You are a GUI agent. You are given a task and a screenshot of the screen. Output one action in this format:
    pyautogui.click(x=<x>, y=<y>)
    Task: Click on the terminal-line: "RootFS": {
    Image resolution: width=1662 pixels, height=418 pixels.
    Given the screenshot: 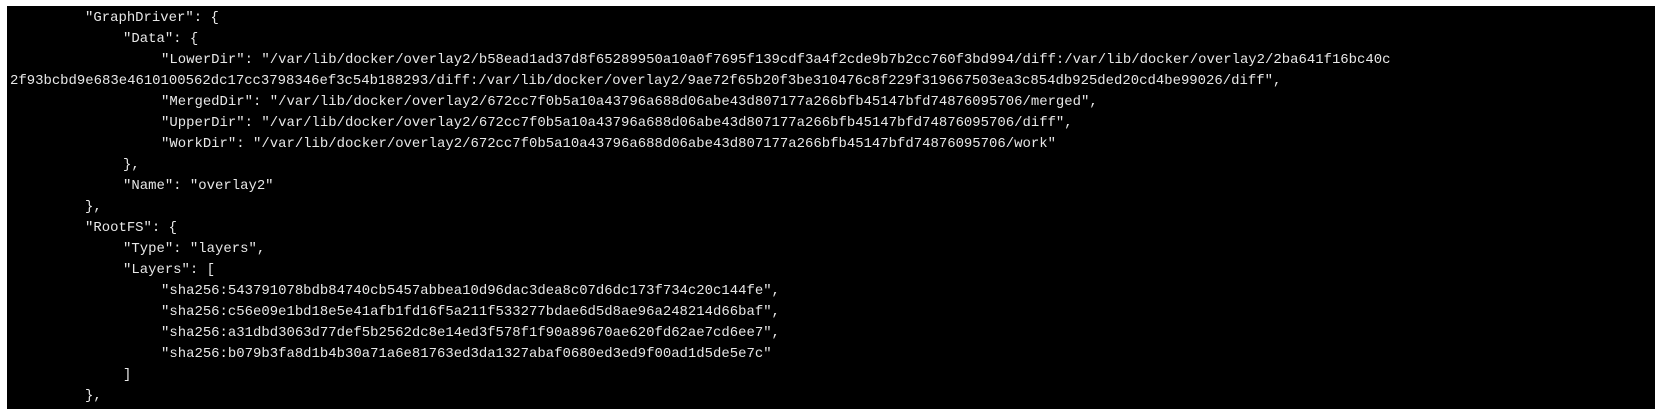 What is the action you would take?
    pyautogui.click(x=131, y=228)
    